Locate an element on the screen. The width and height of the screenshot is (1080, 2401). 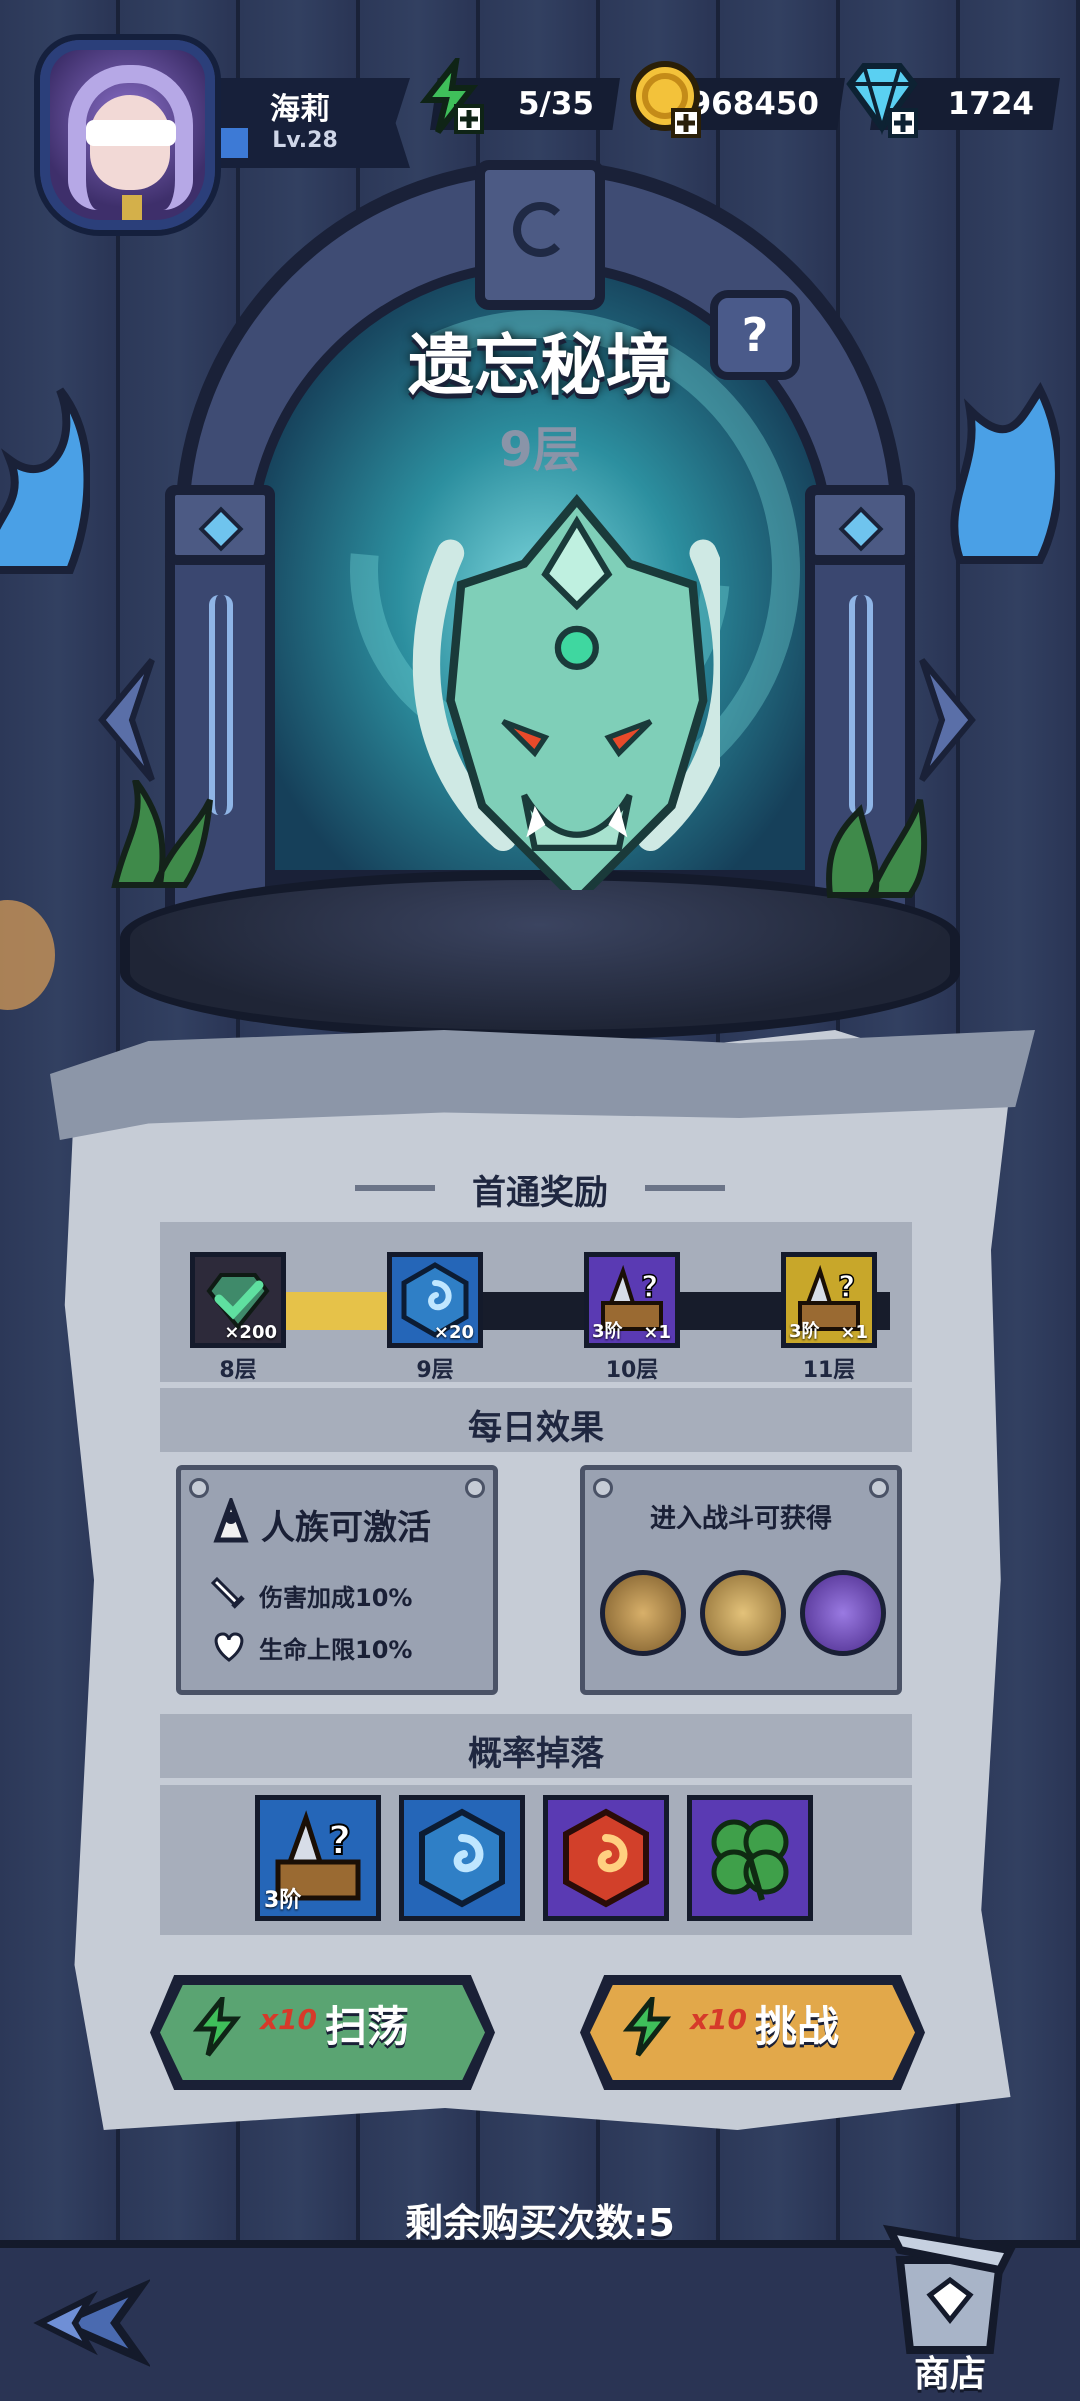
dungeon-title: 遗忘秘境 is located at coordinates (540, 365).